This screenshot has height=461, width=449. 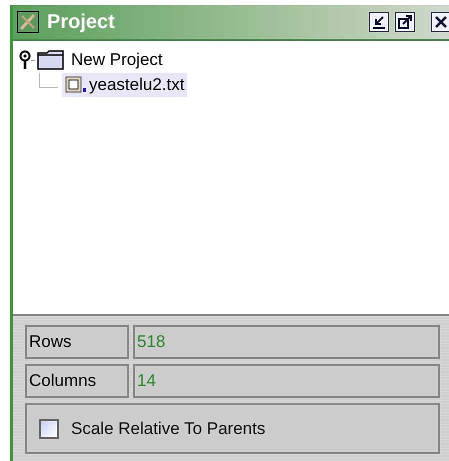 What do you see at coordinates (77, 381) in the screenshot?
I see `property-label: Columns` at bounding box center [77, 381].